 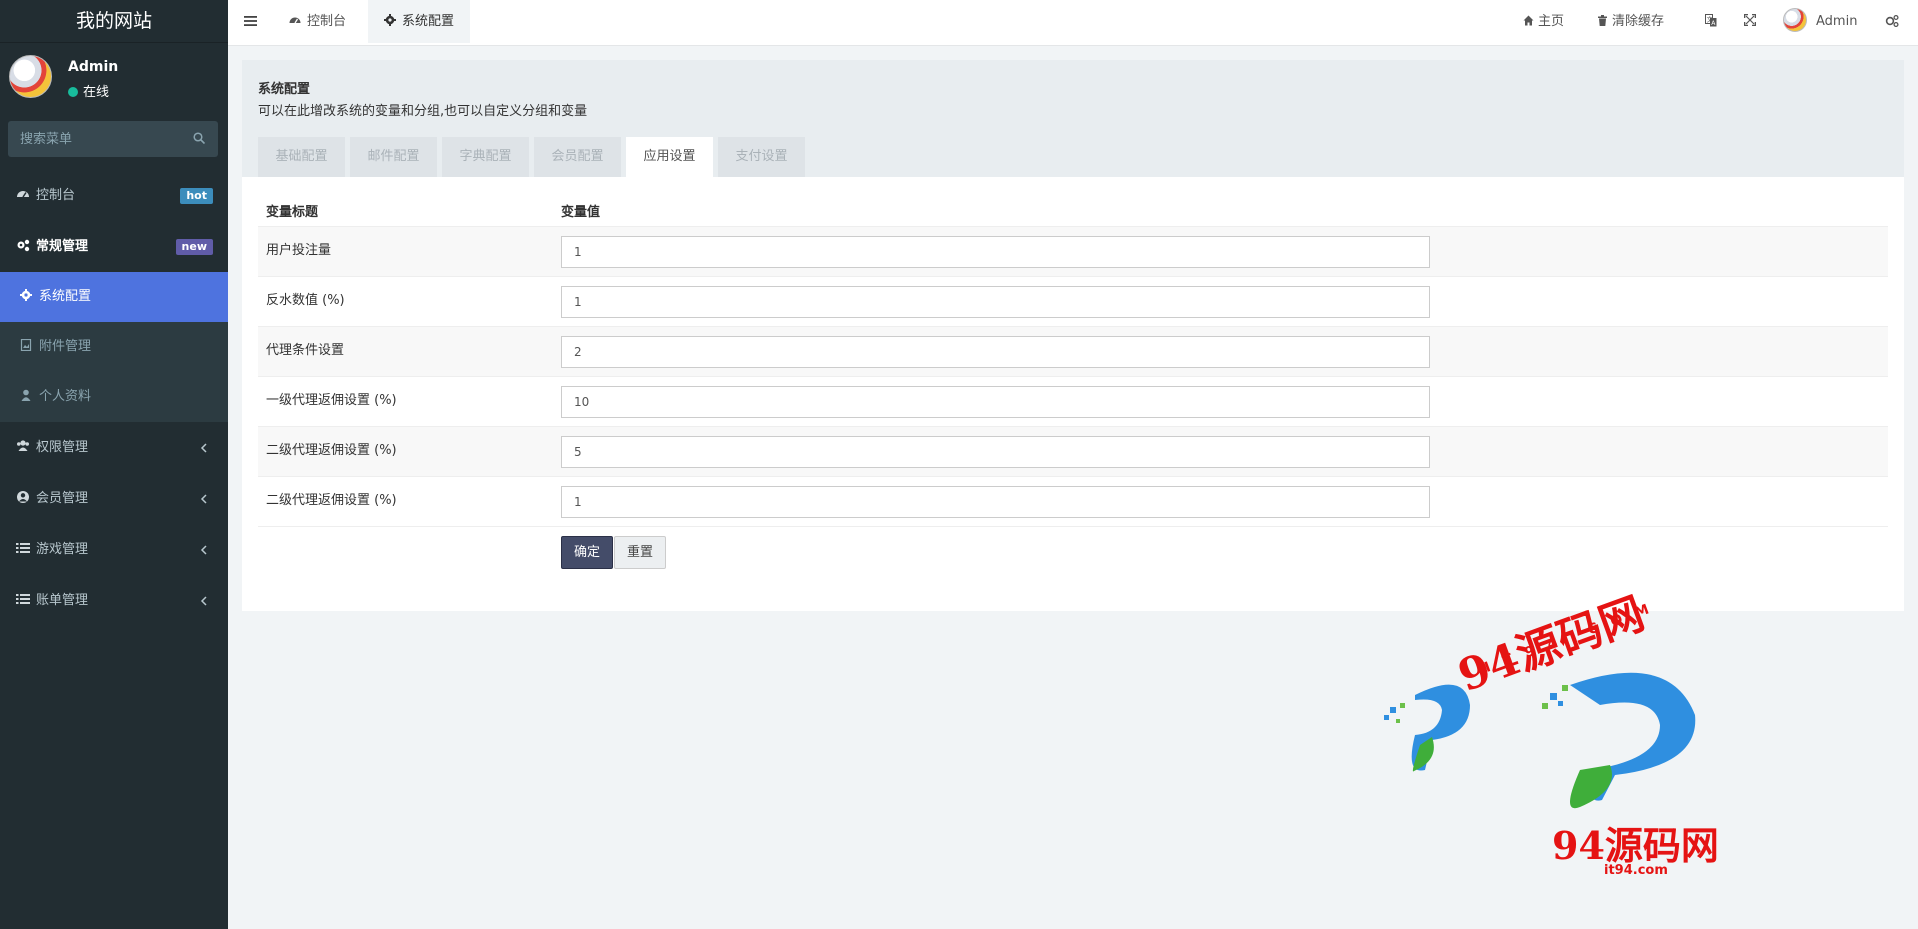 I want to click on table-row: 一级代理返佣设置 (%), so click(x=1073, y=402).